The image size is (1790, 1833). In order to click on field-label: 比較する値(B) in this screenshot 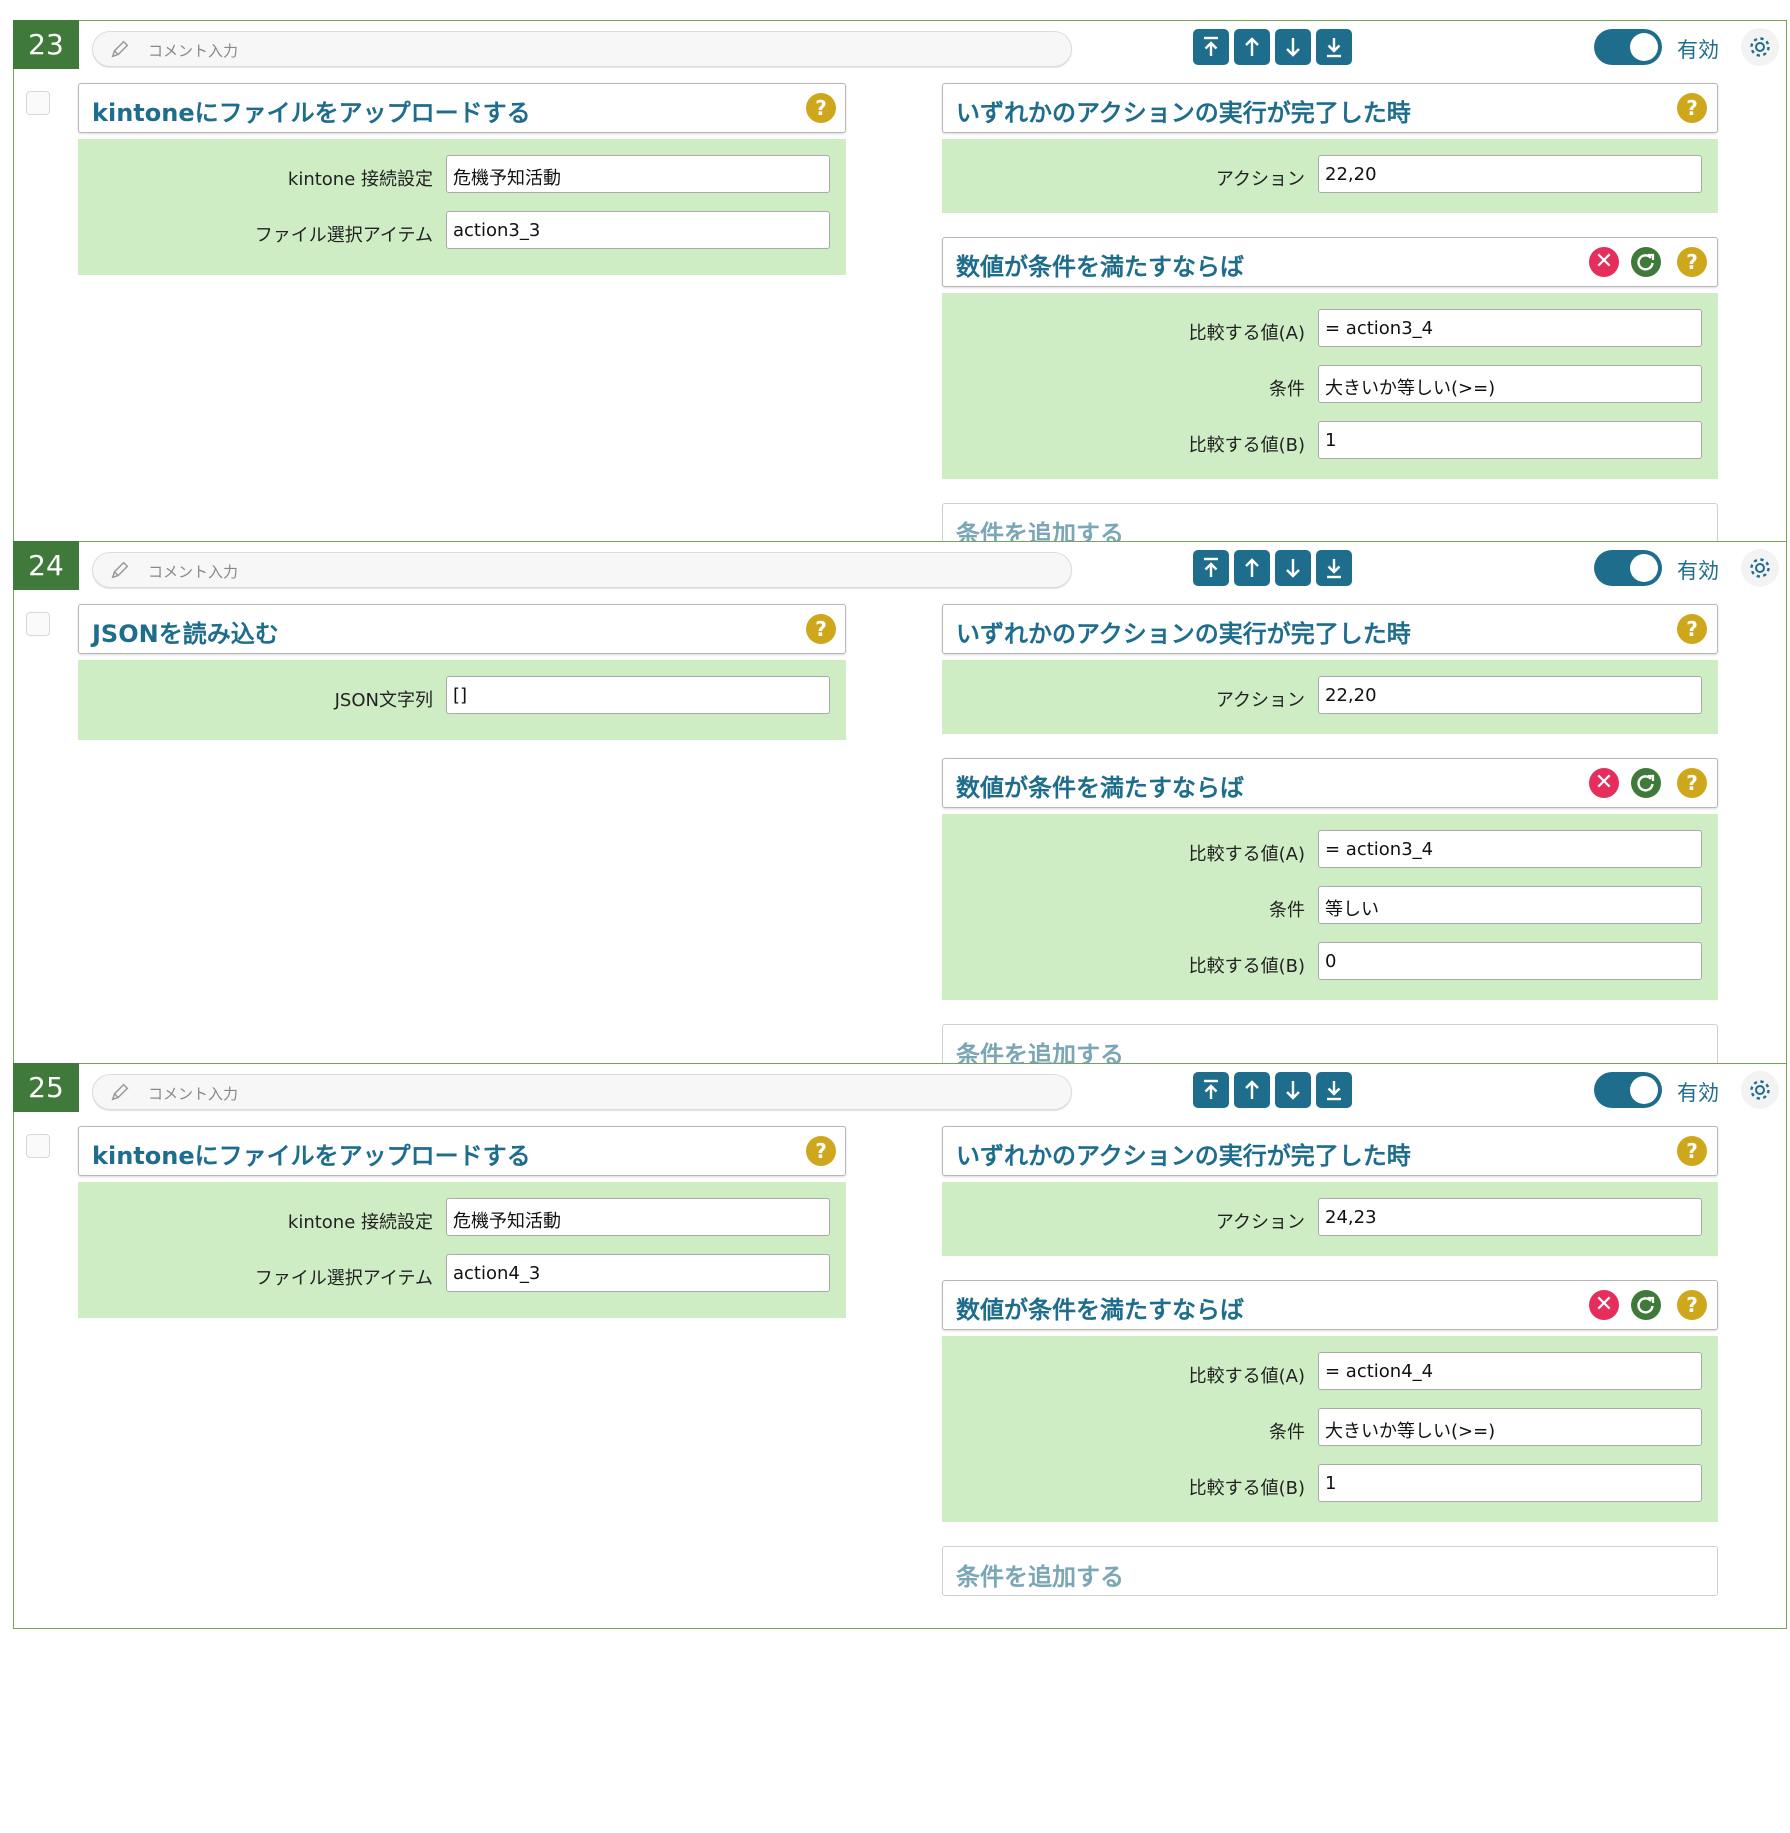, I will do `click(1246, 1488)`.